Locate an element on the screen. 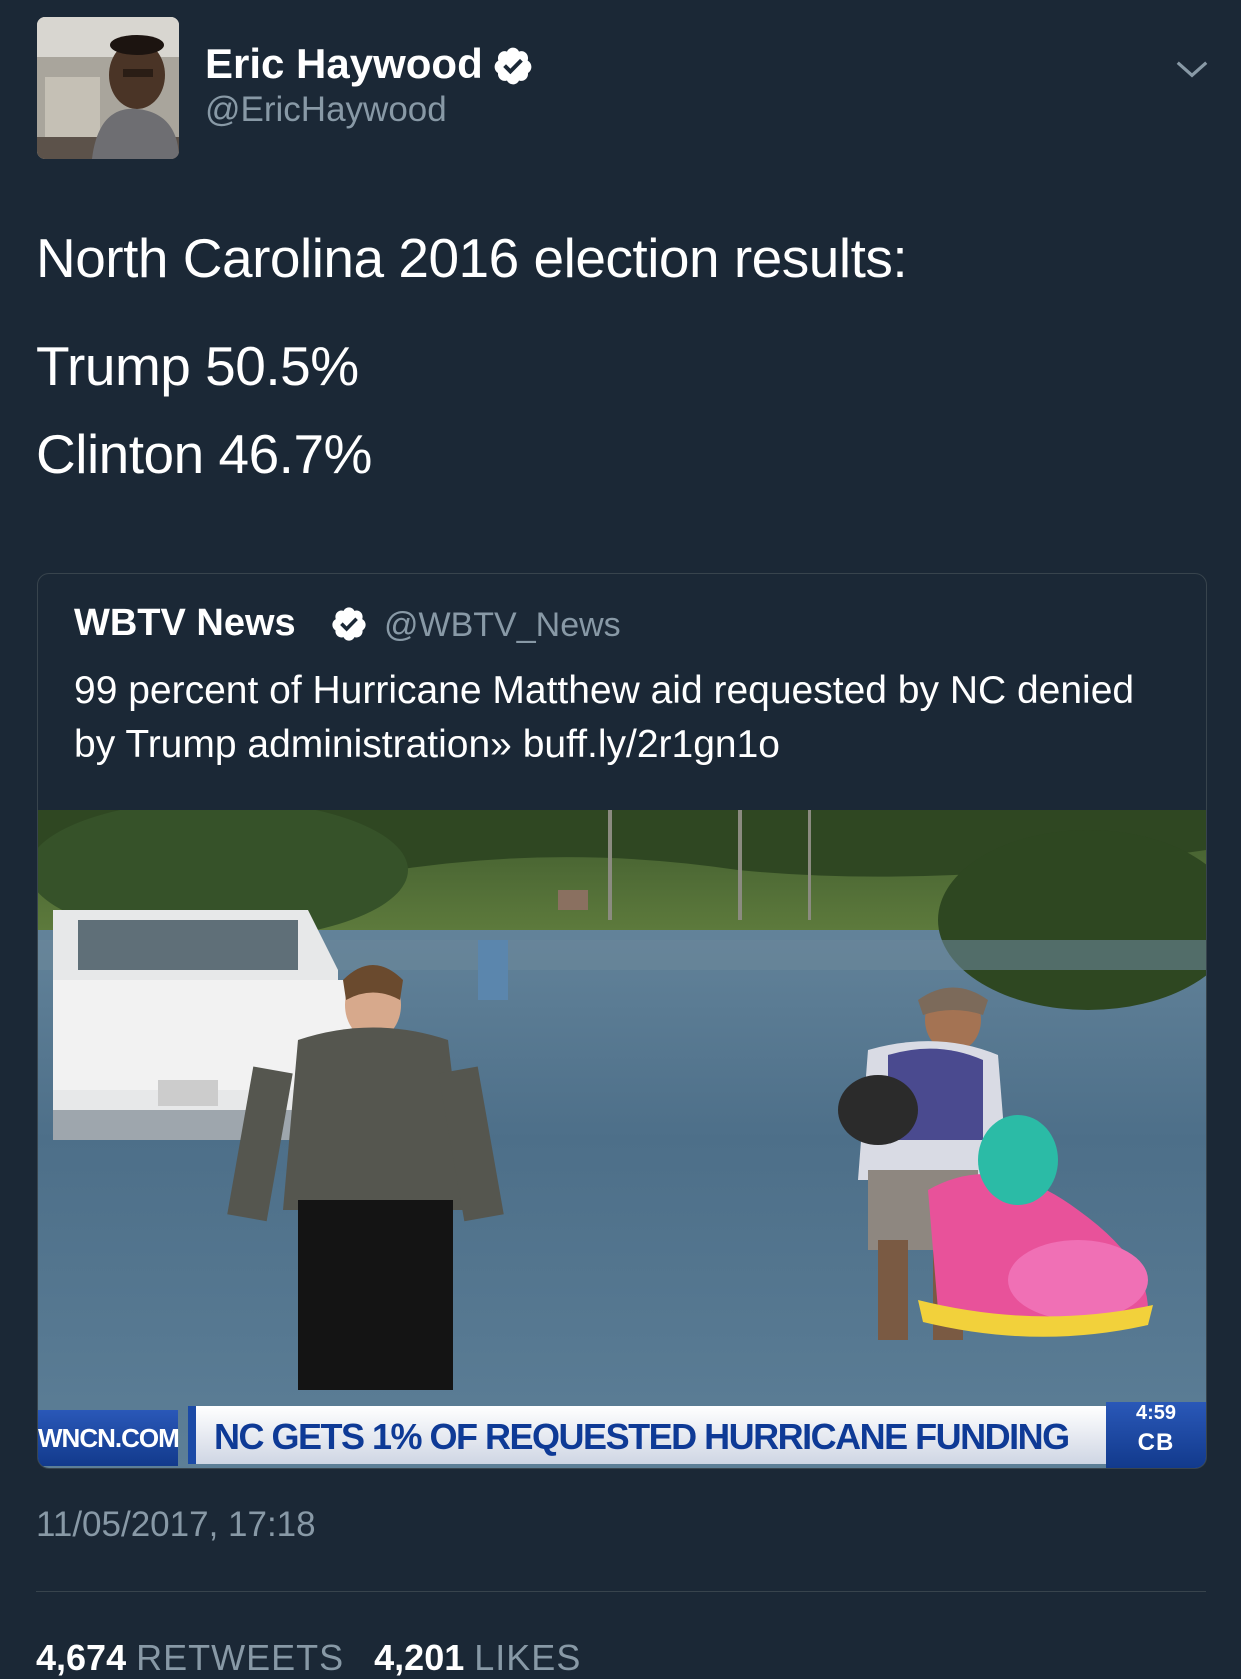  avatar-image is located at coordinates (108, 88).